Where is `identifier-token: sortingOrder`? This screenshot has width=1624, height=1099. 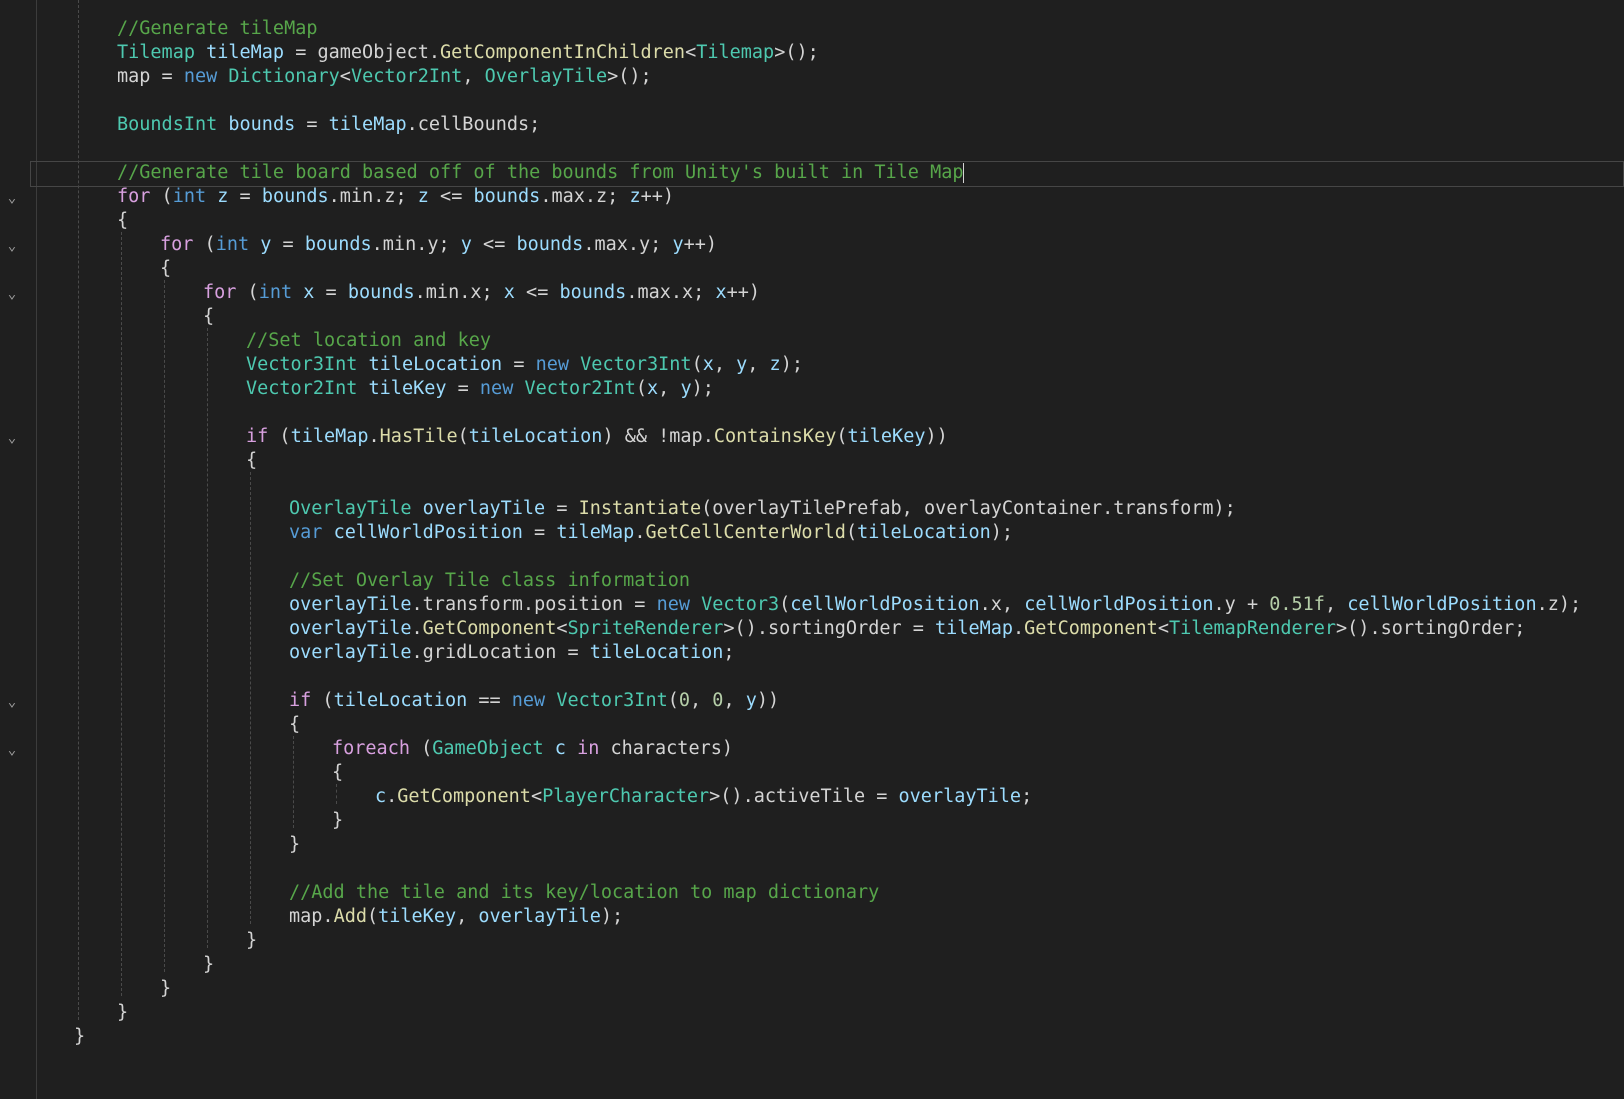
identifier-token: sortingOrder is located at coordinates (834, 628).